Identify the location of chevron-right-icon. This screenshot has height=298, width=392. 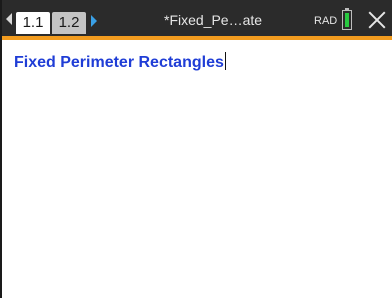
(94, 21).